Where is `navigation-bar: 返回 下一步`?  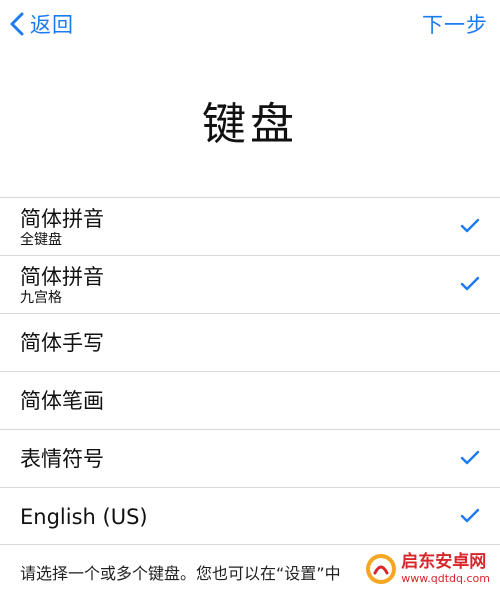 navigation-bar: 返回 下一步 is located at coordinates (250, 25).